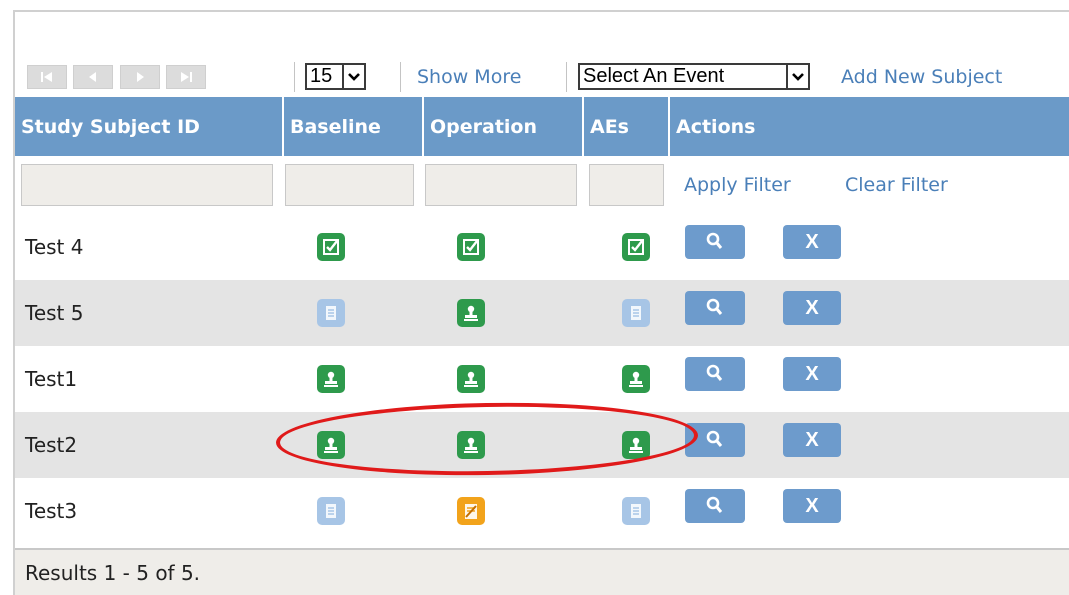 The width and height of the screenshot is (1069, 595). I want to click on column-header-actions: Actions, so click(716, 126).